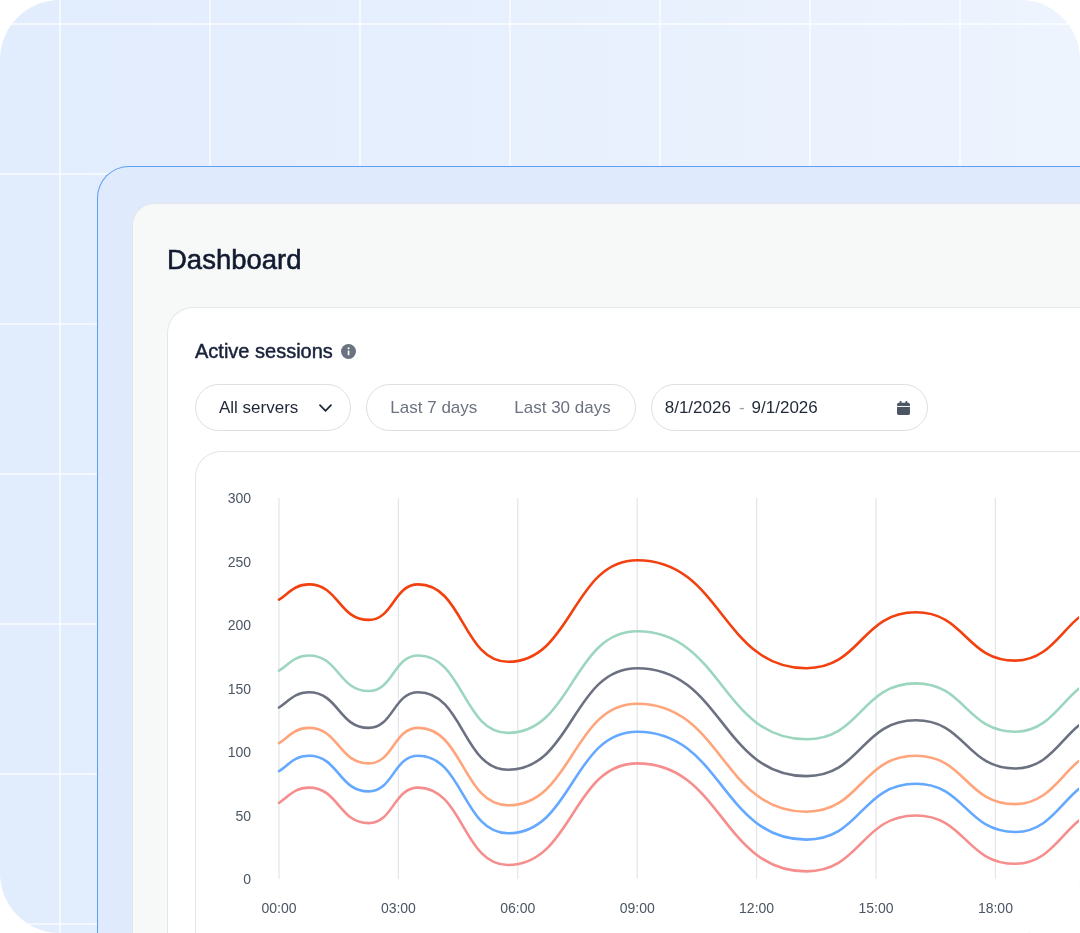 The height and width of the screenshot is (933, 1080). What do you see at coordinates (757, 908) in the screenshot?
I see `x-axis-label: 12:00` at bounding box center [757, 908].